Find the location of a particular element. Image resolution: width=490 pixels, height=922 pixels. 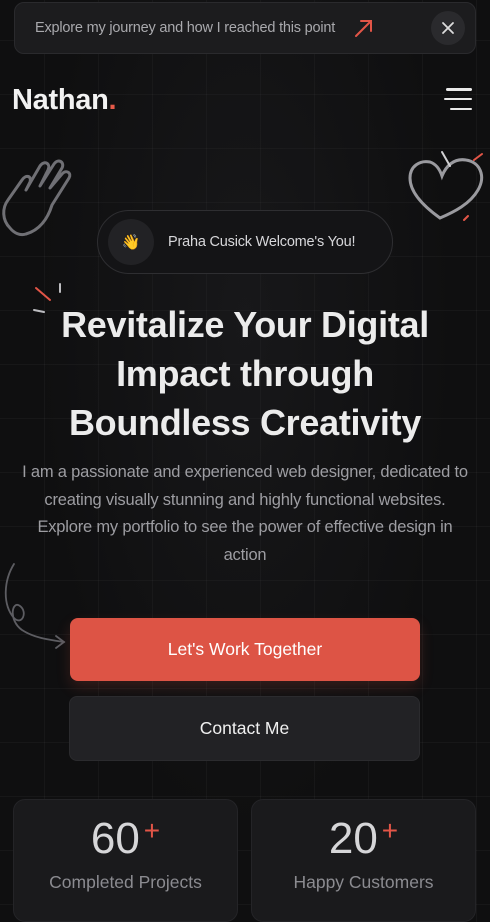

hamburger-menu-icon is located at coordinates (458, 99).